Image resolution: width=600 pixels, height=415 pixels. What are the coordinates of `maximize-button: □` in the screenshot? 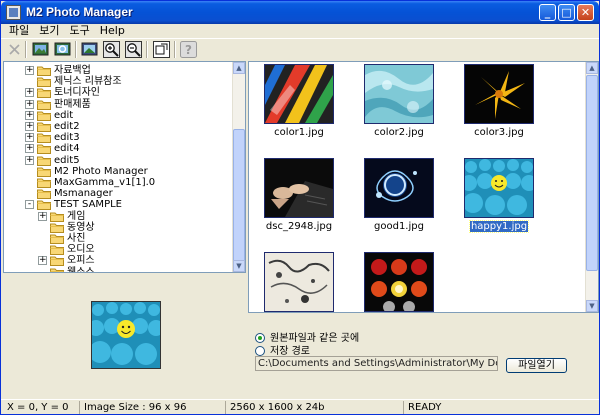 It's located at (566, 12).